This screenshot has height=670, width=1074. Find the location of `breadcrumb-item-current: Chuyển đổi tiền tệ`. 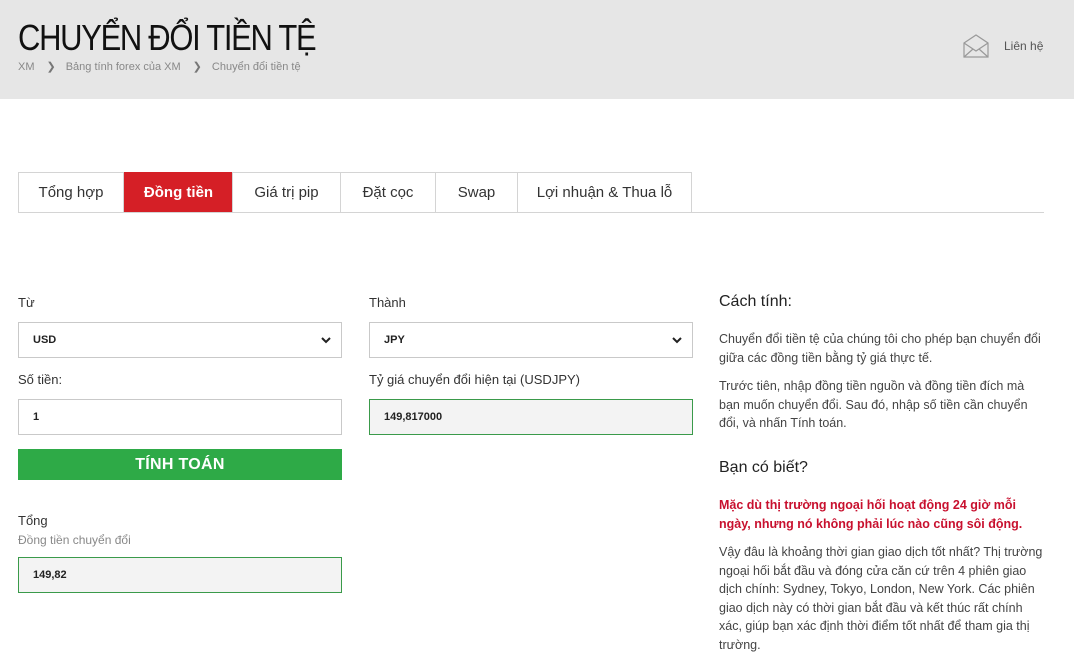

breadcrumb-item-current: Chuyển đổi tiền tệ is located at coordinates (256, 66).